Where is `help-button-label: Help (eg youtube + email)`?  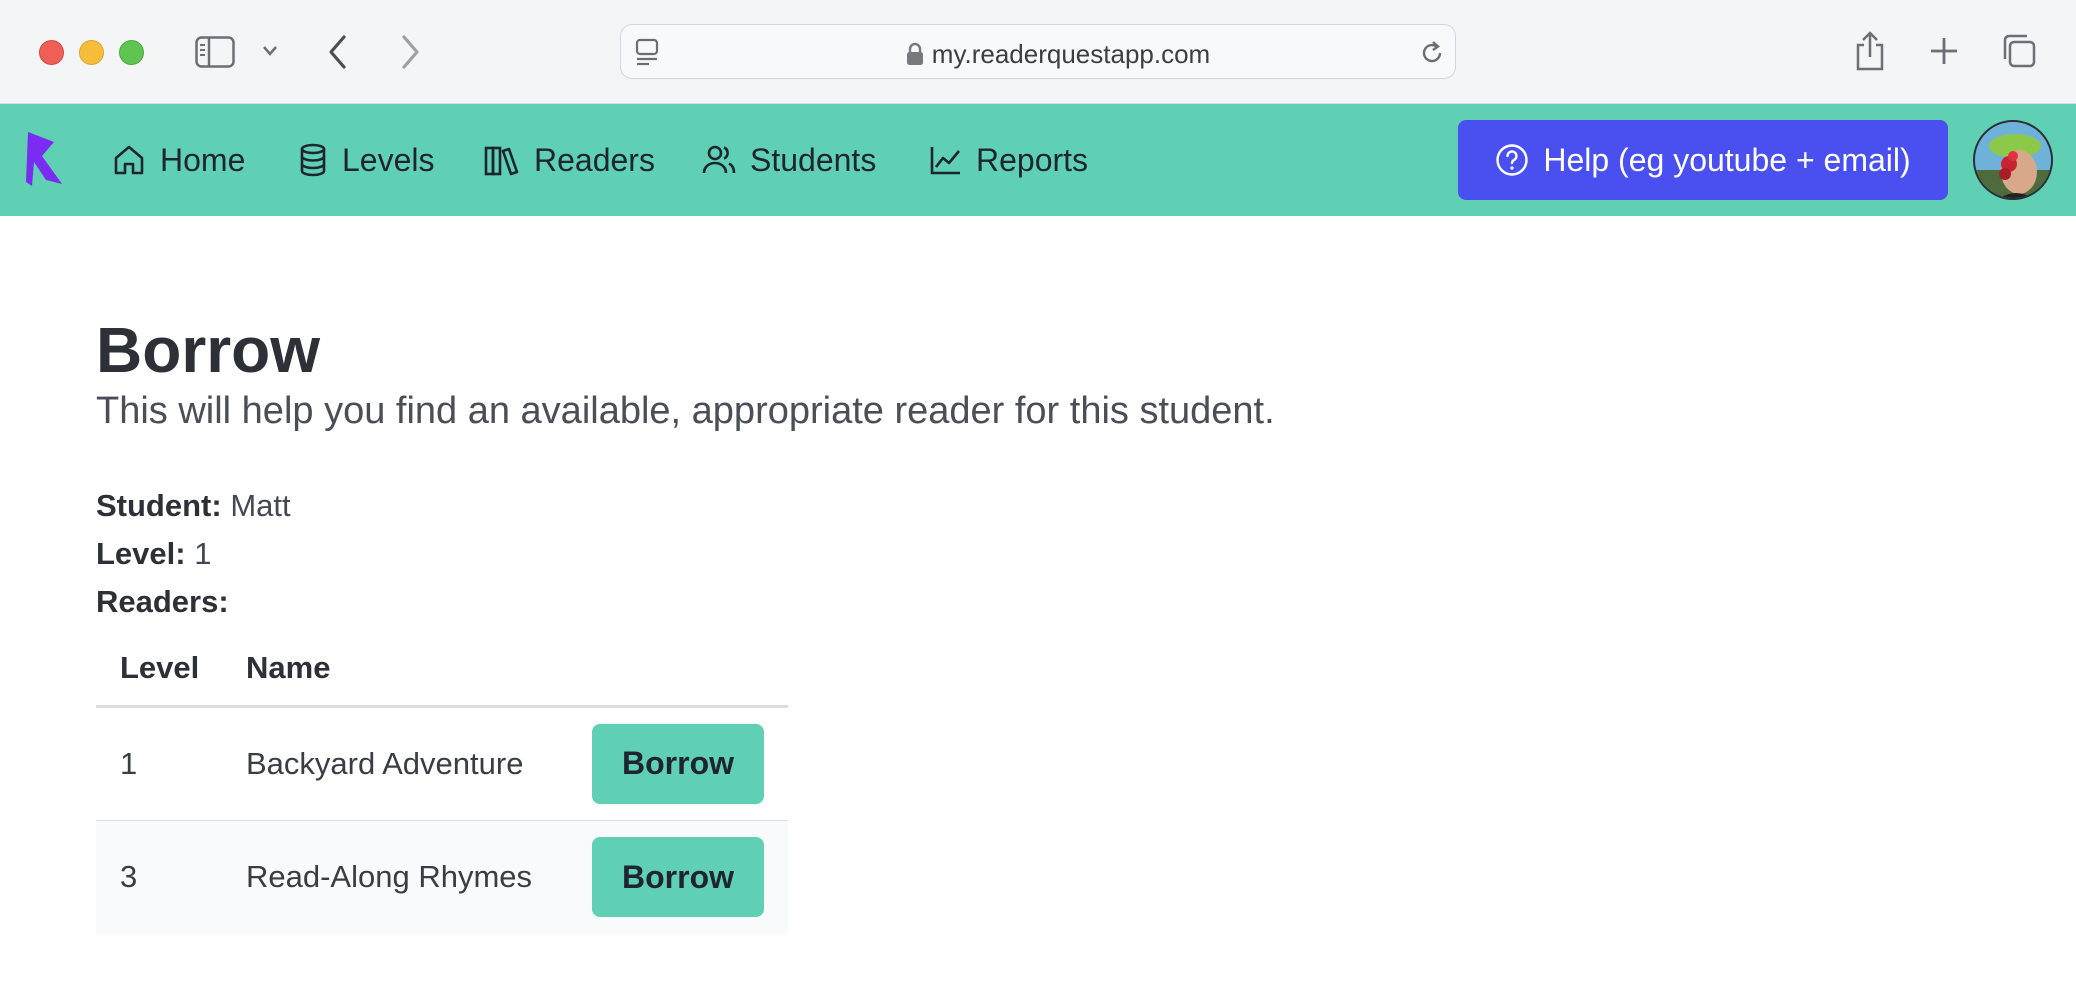 help-button-label: Help (eg youtube + email) is located at coordinates (1727, 159).